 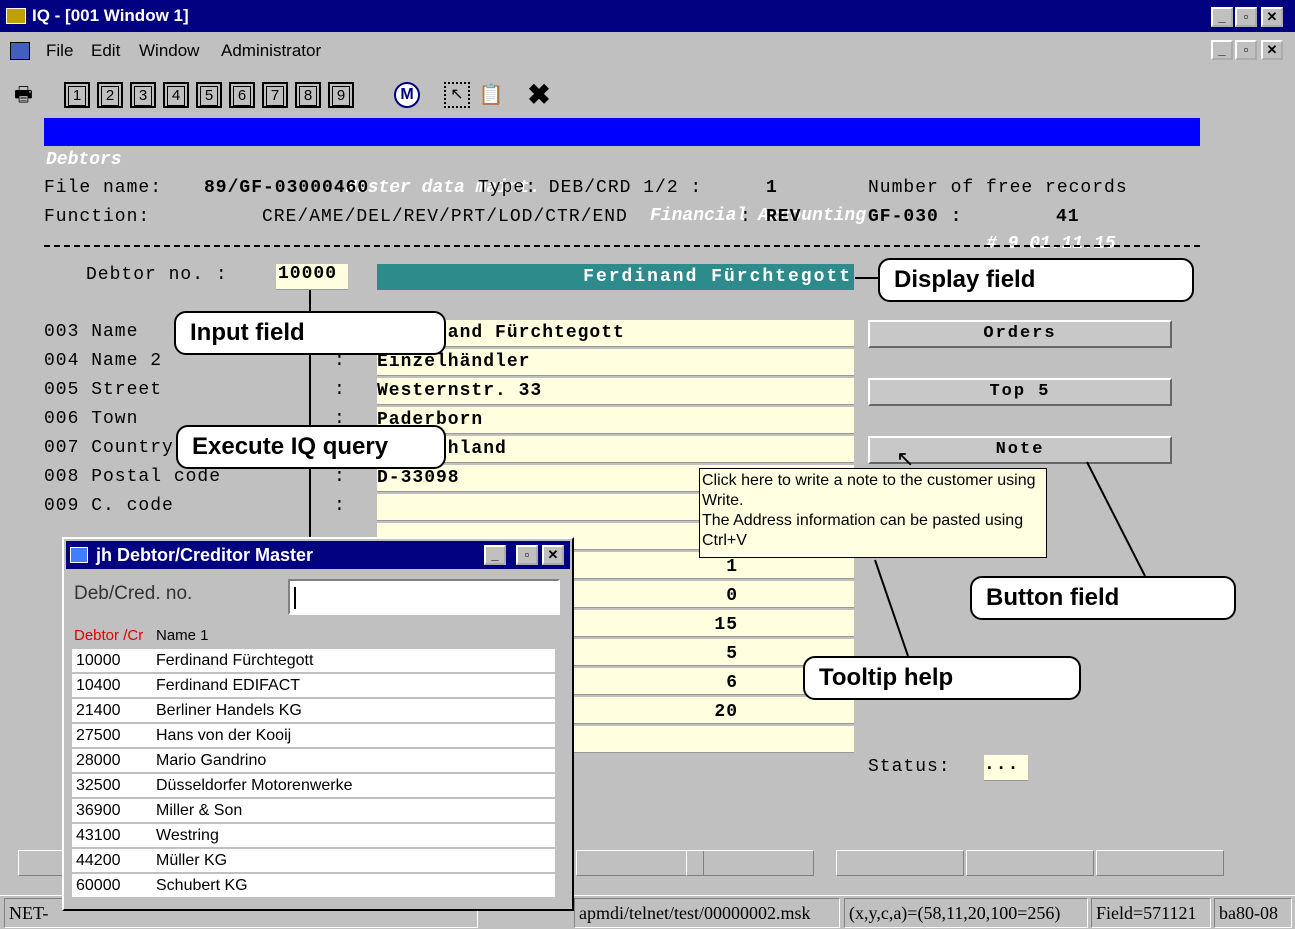 I want to click on row-number: 44200, so click(x=98, y=860).